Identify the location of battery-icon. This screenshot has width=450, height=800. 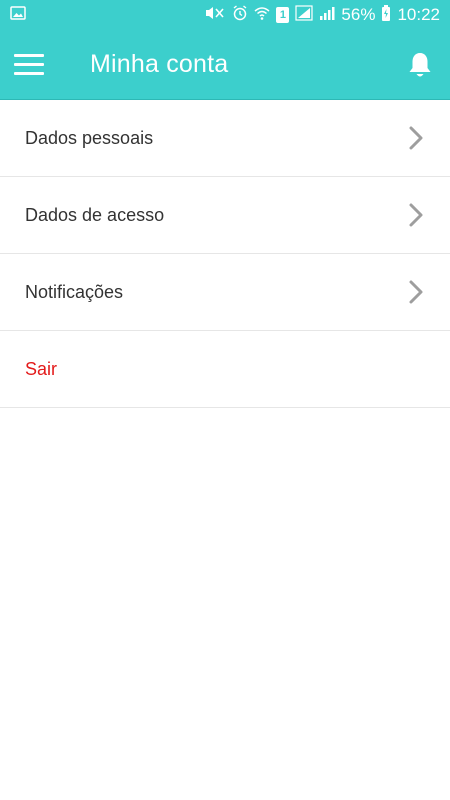
(386, 15).